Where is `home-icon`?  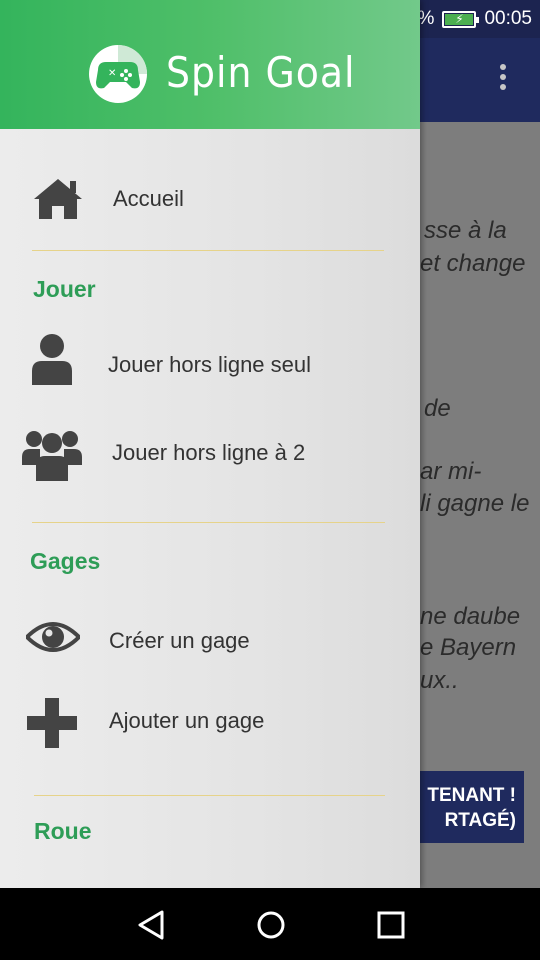
home-icon is located at coordinates (58, 199).